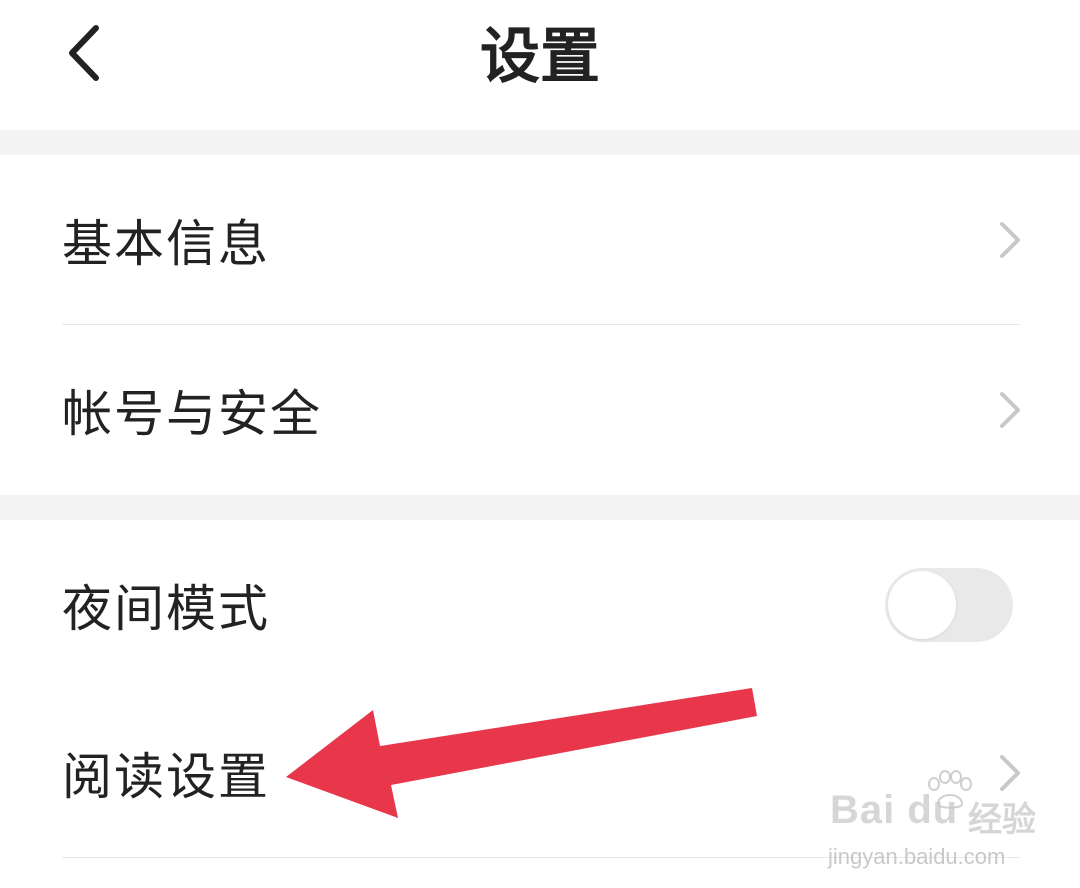 The width and height of the screenshot is (1080, 888). Describe the element at coordinates (894, 810) in the screenshot. I see `watermark-brand: Bai du` at that location.